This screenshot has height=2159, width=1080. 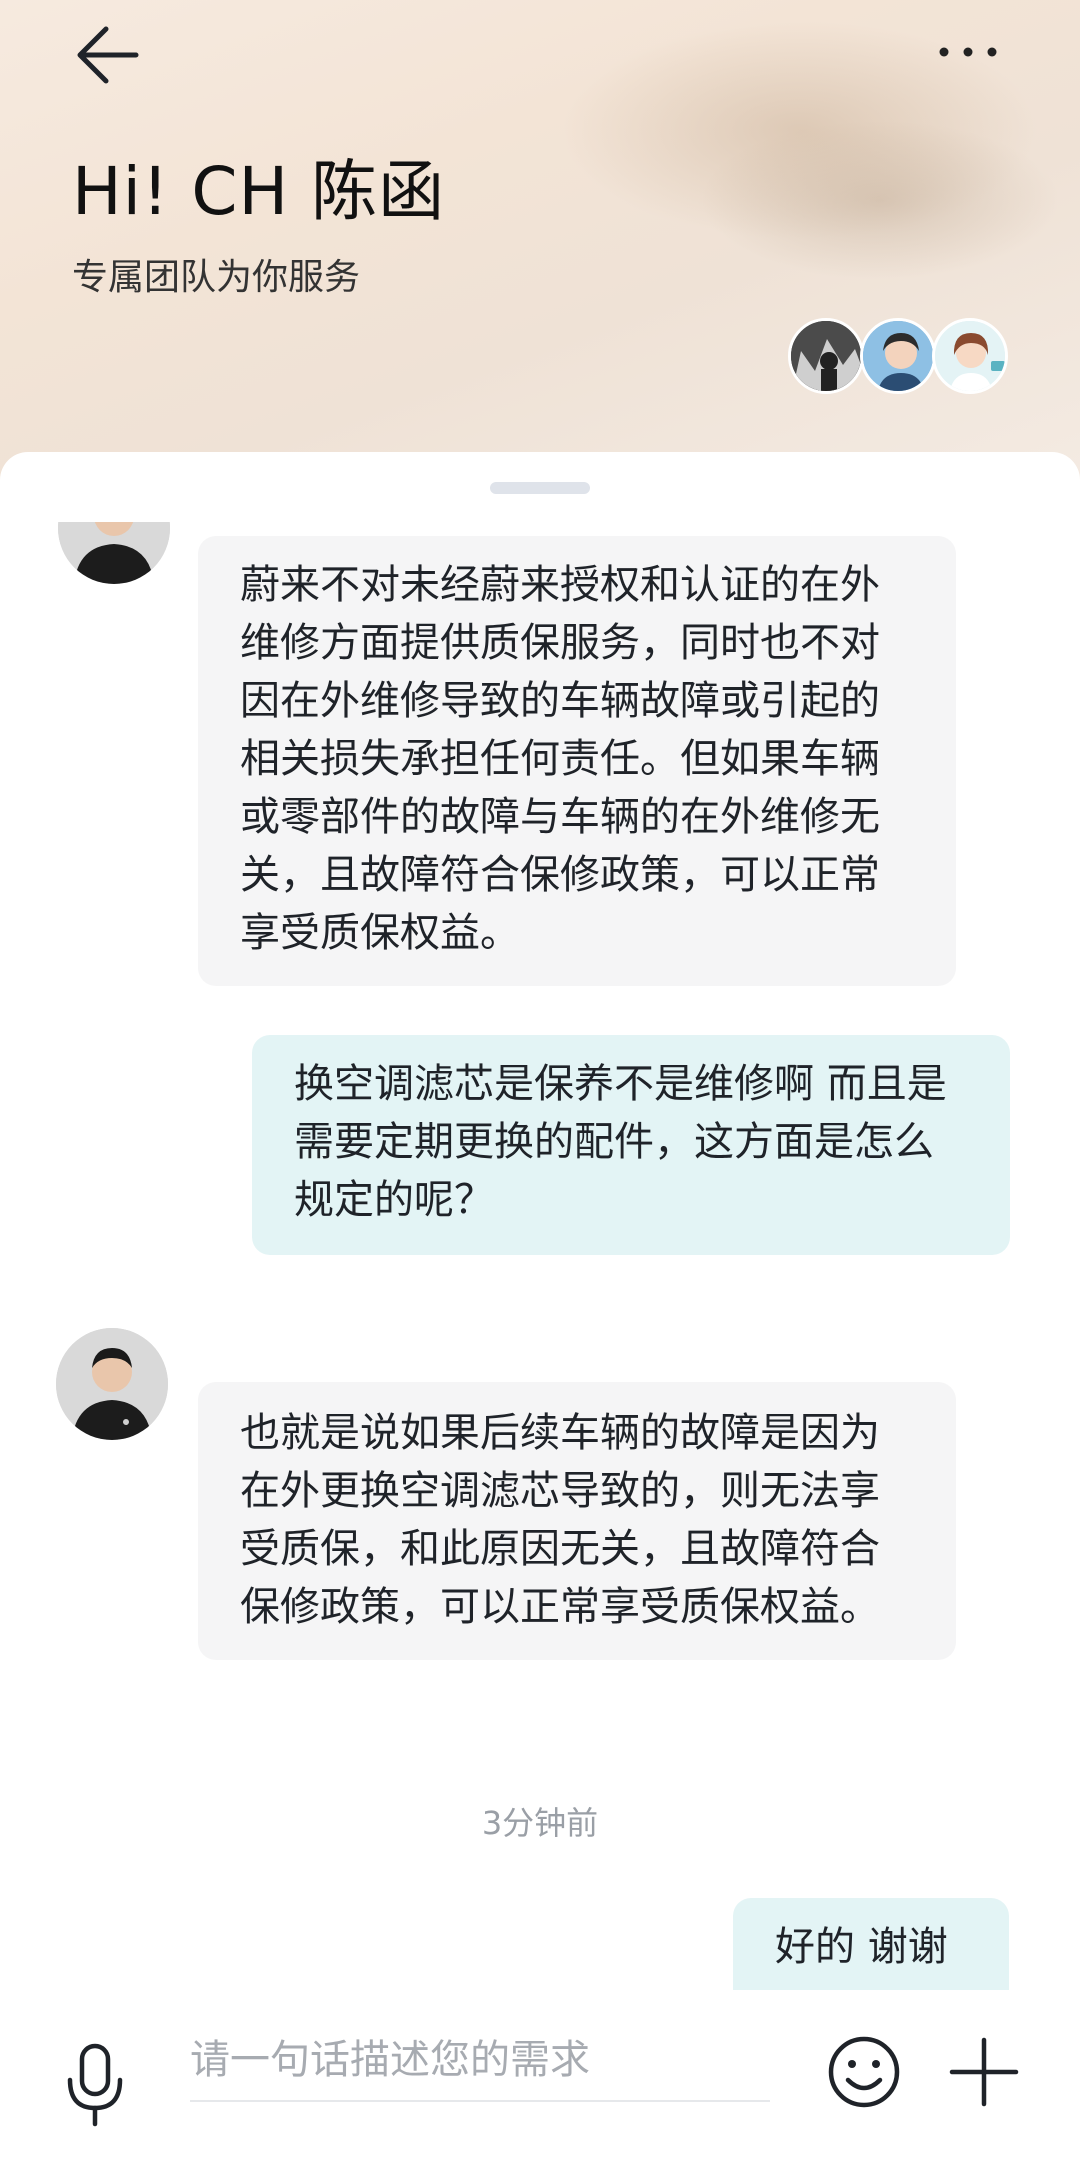 What do you see at coordinates (880, 200) in the screenshot?
I see `header-background-image-detail` at bounding box center [880, 200].